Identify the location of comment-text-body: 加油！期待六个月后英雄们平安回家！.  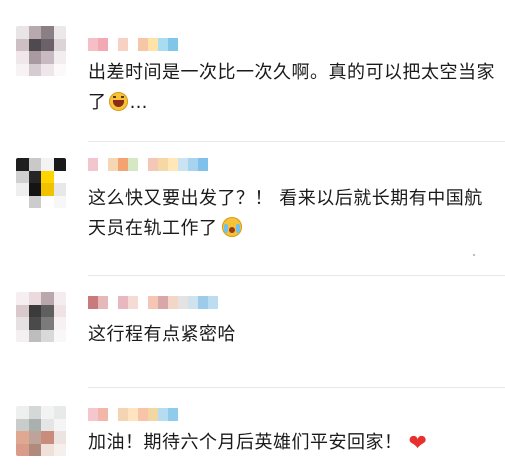
(245, 442).